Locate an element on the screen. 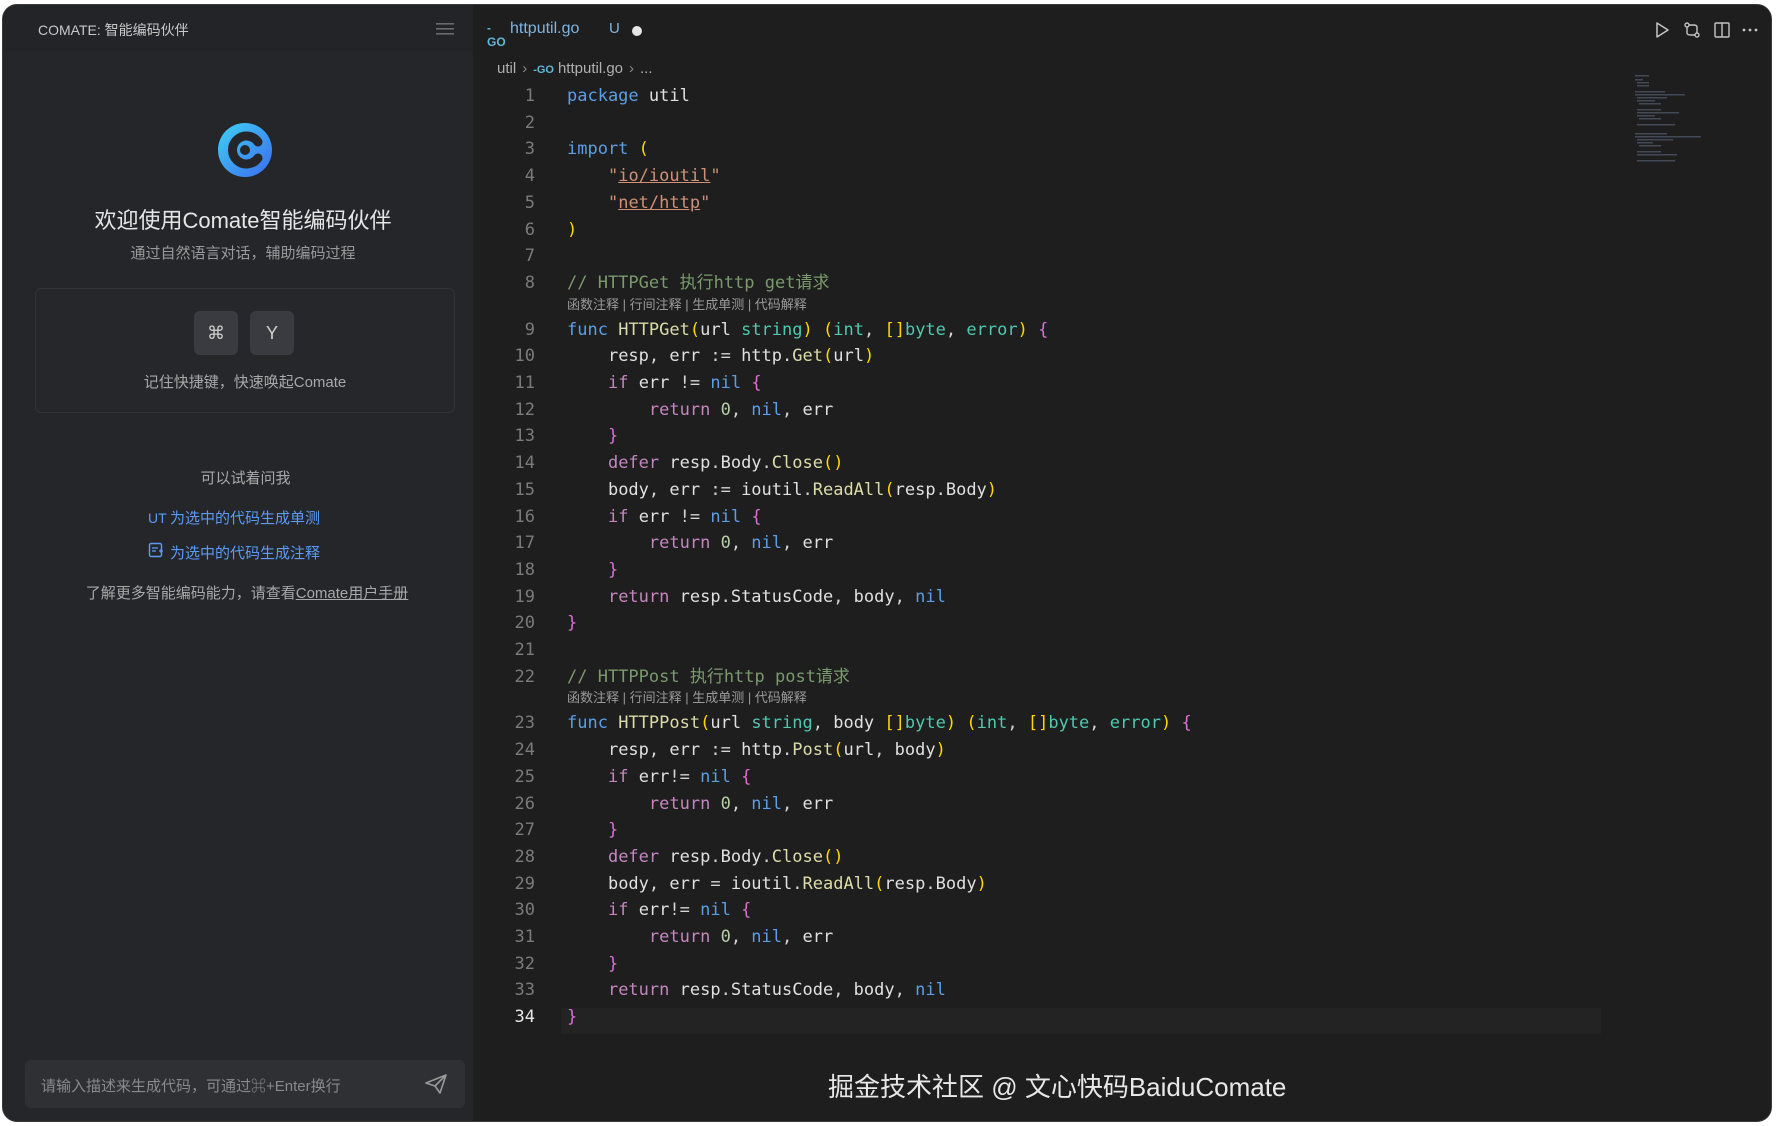 The width and height of the screenshot is (1778, 1126). code-line: 16 if err != nil { is located at coordinates (1083, 517).